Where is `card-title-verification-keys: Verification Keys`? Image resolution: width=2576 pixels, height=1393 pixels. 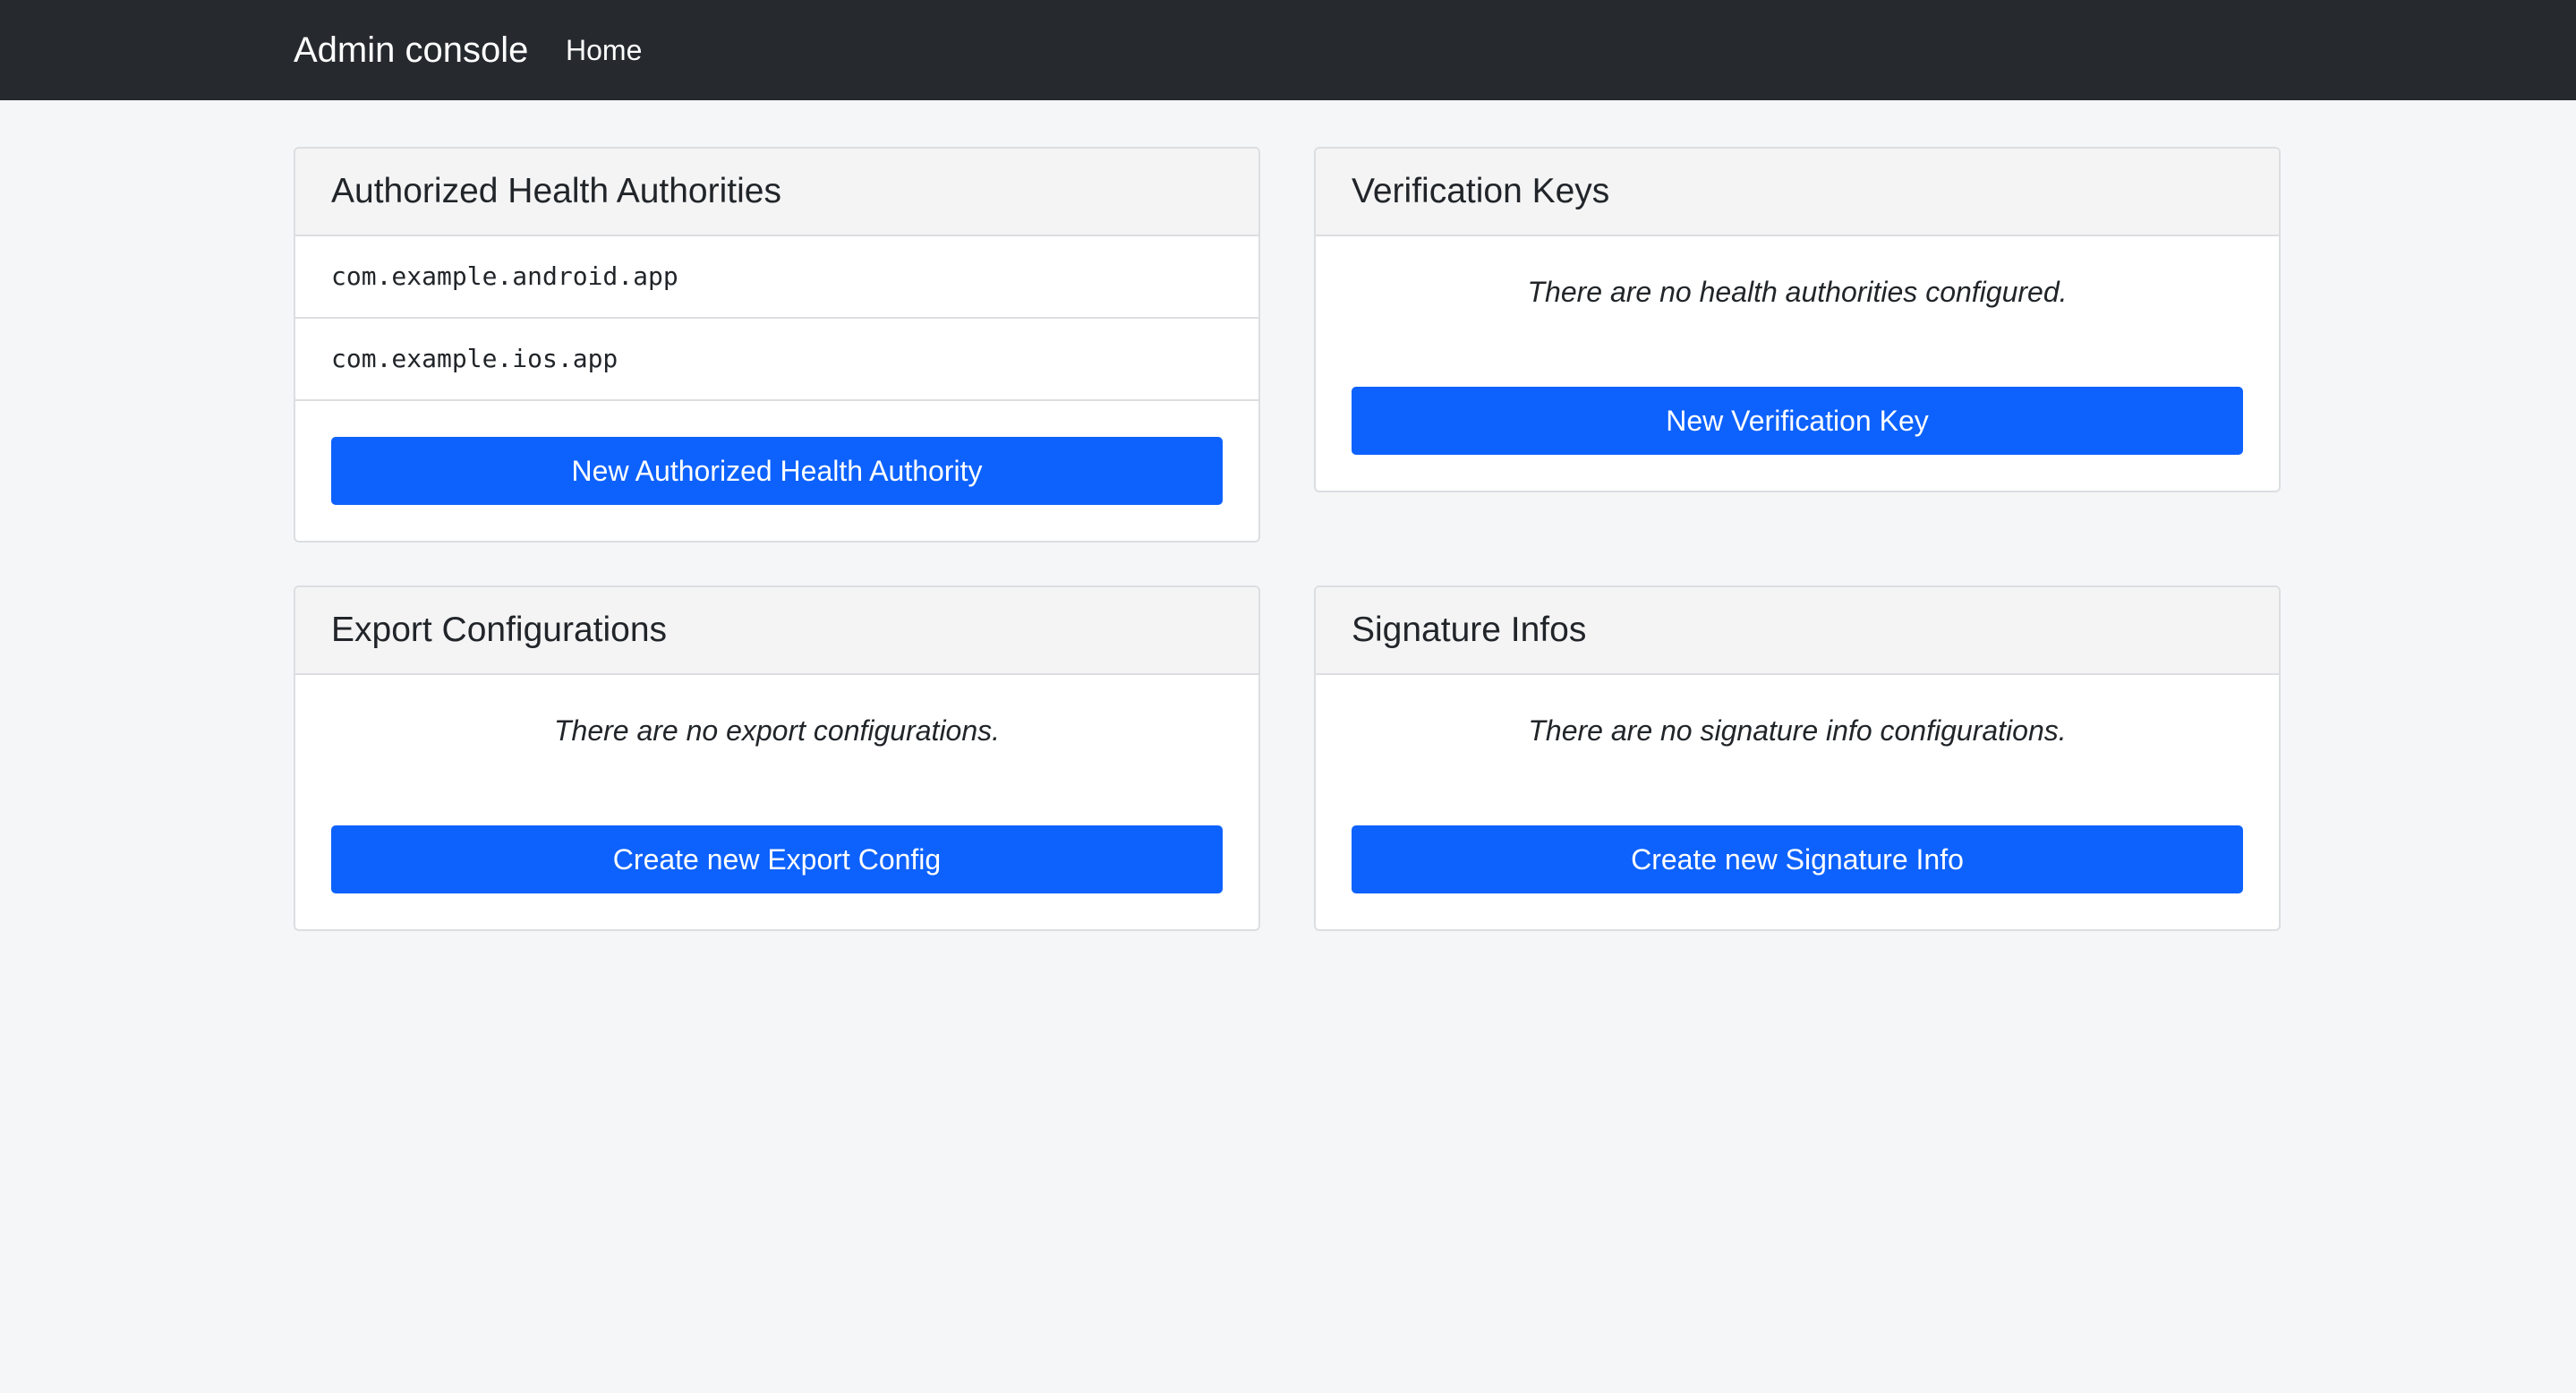
card-title-verification-keys: Verification Keys is located at coordinates (1797, 192).